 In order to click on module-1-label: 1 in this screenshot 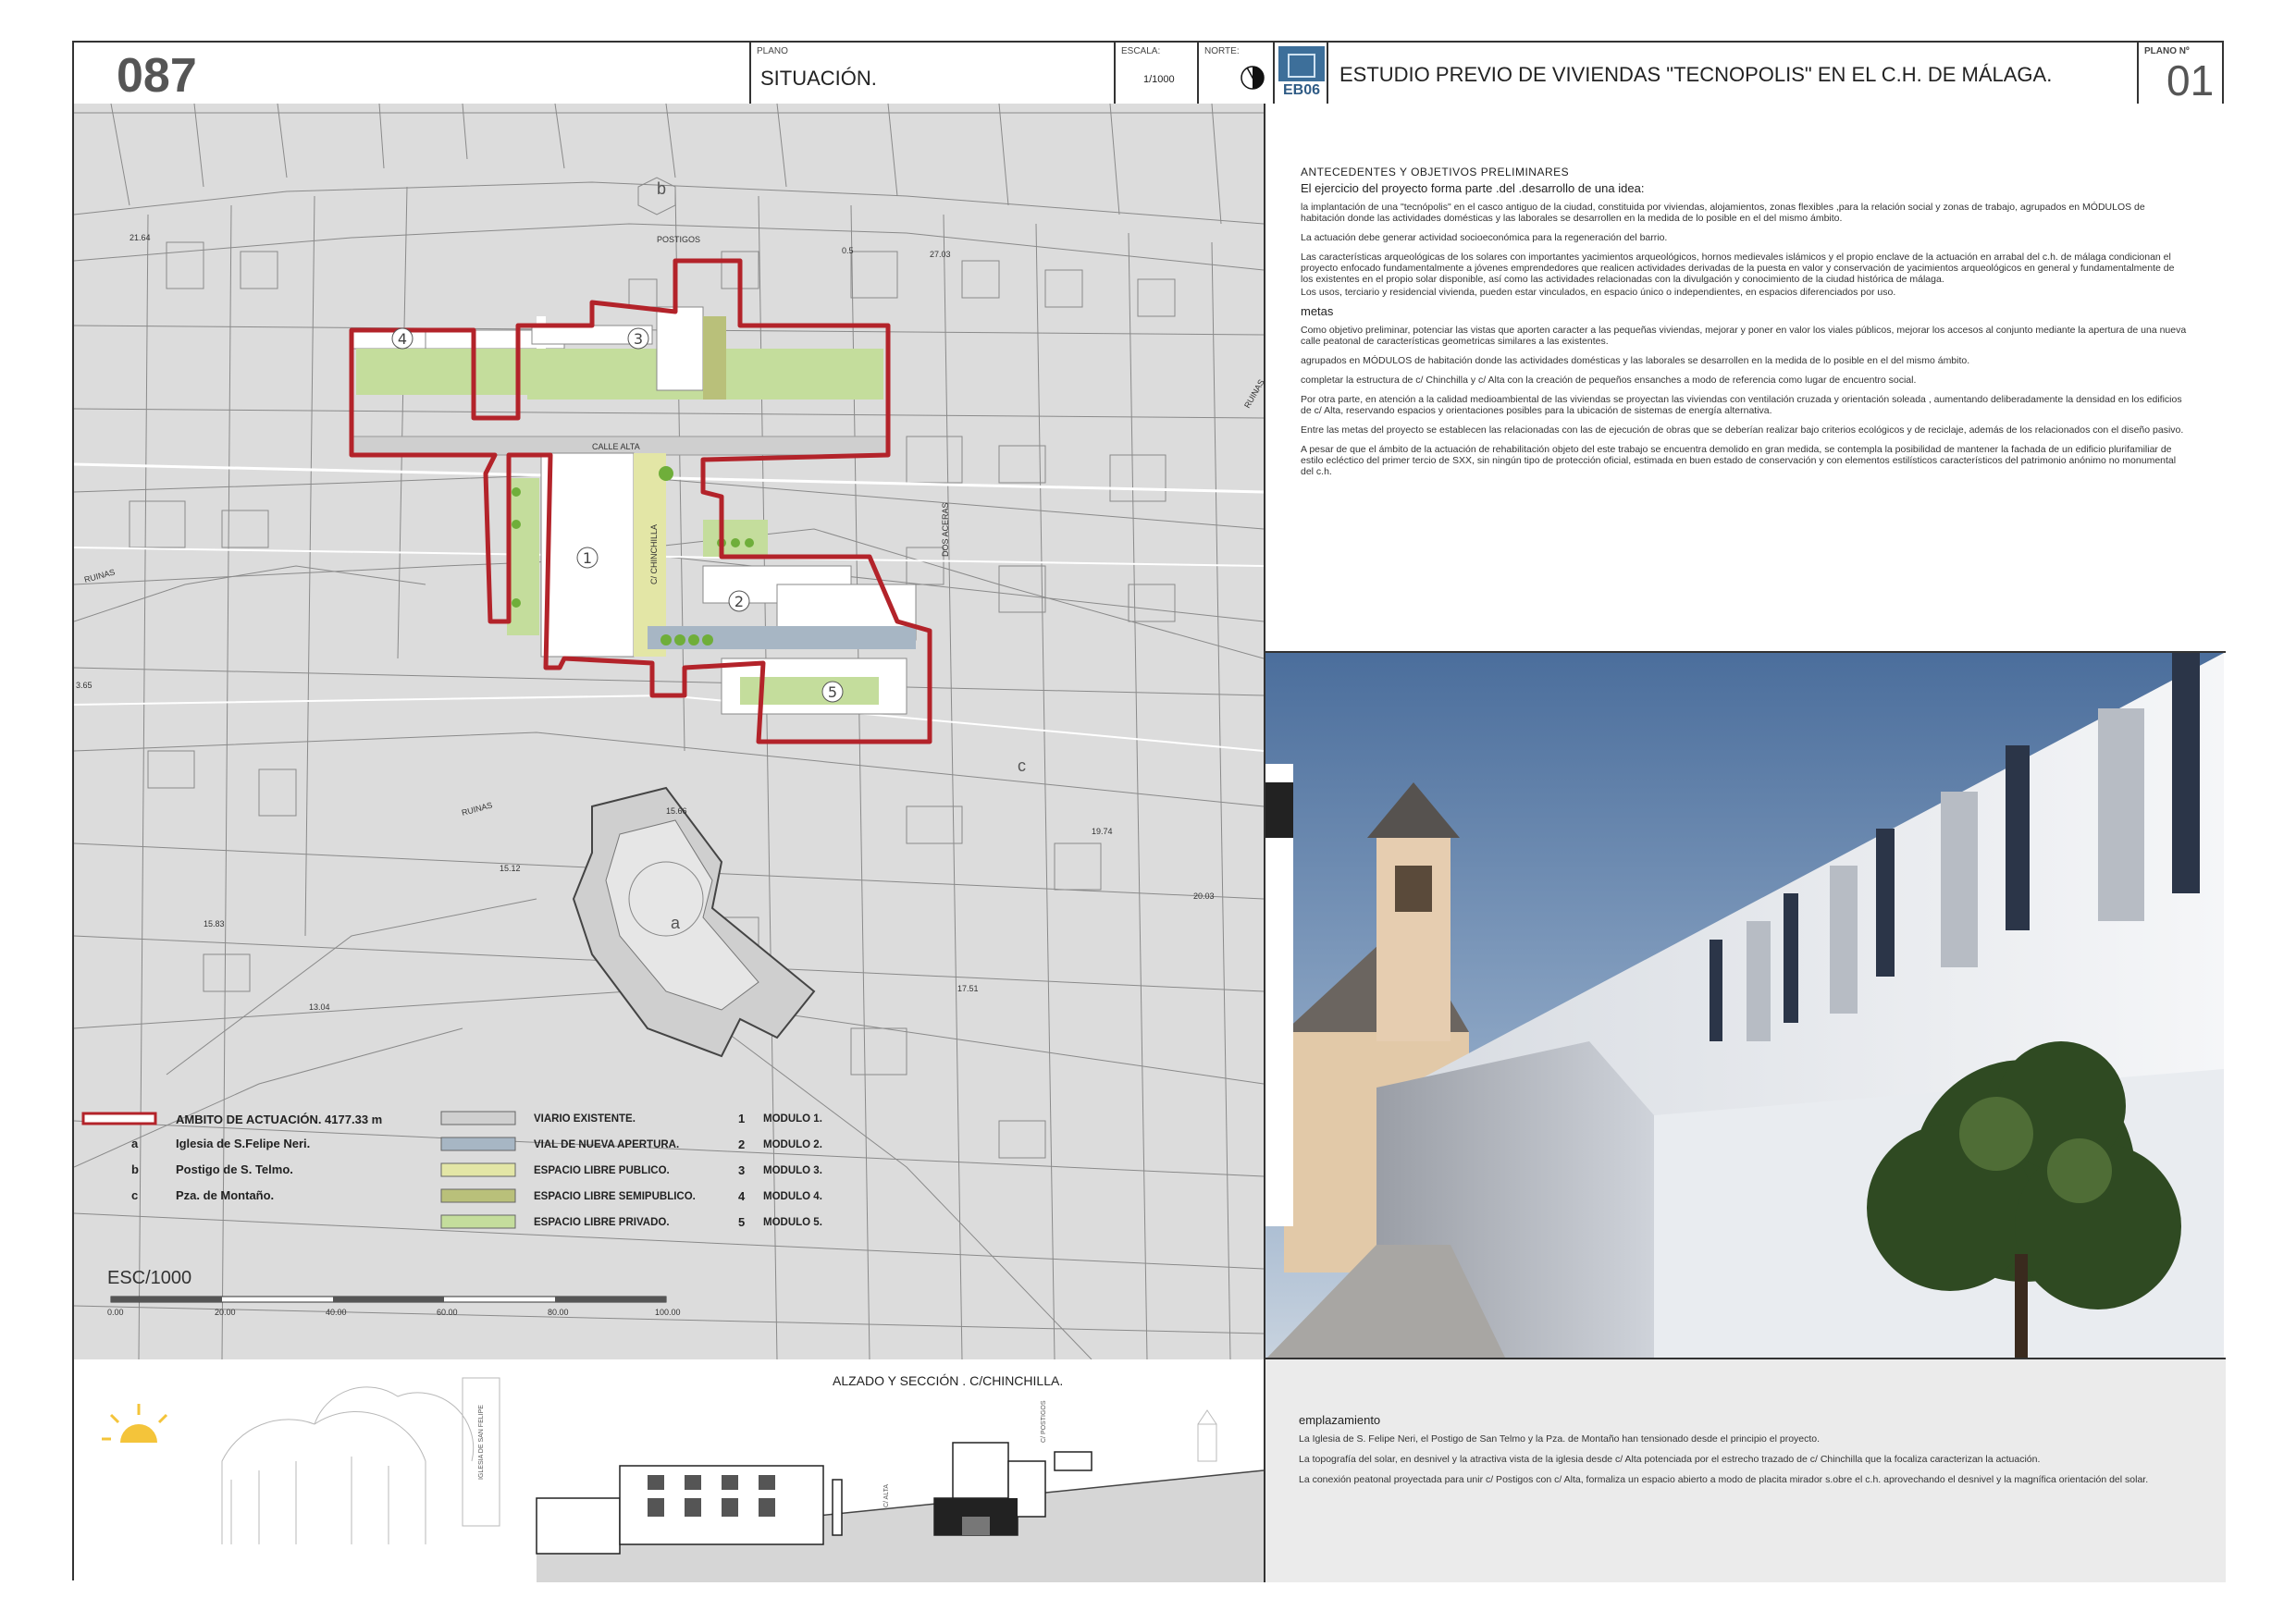, I will do `click(587, 558)`.